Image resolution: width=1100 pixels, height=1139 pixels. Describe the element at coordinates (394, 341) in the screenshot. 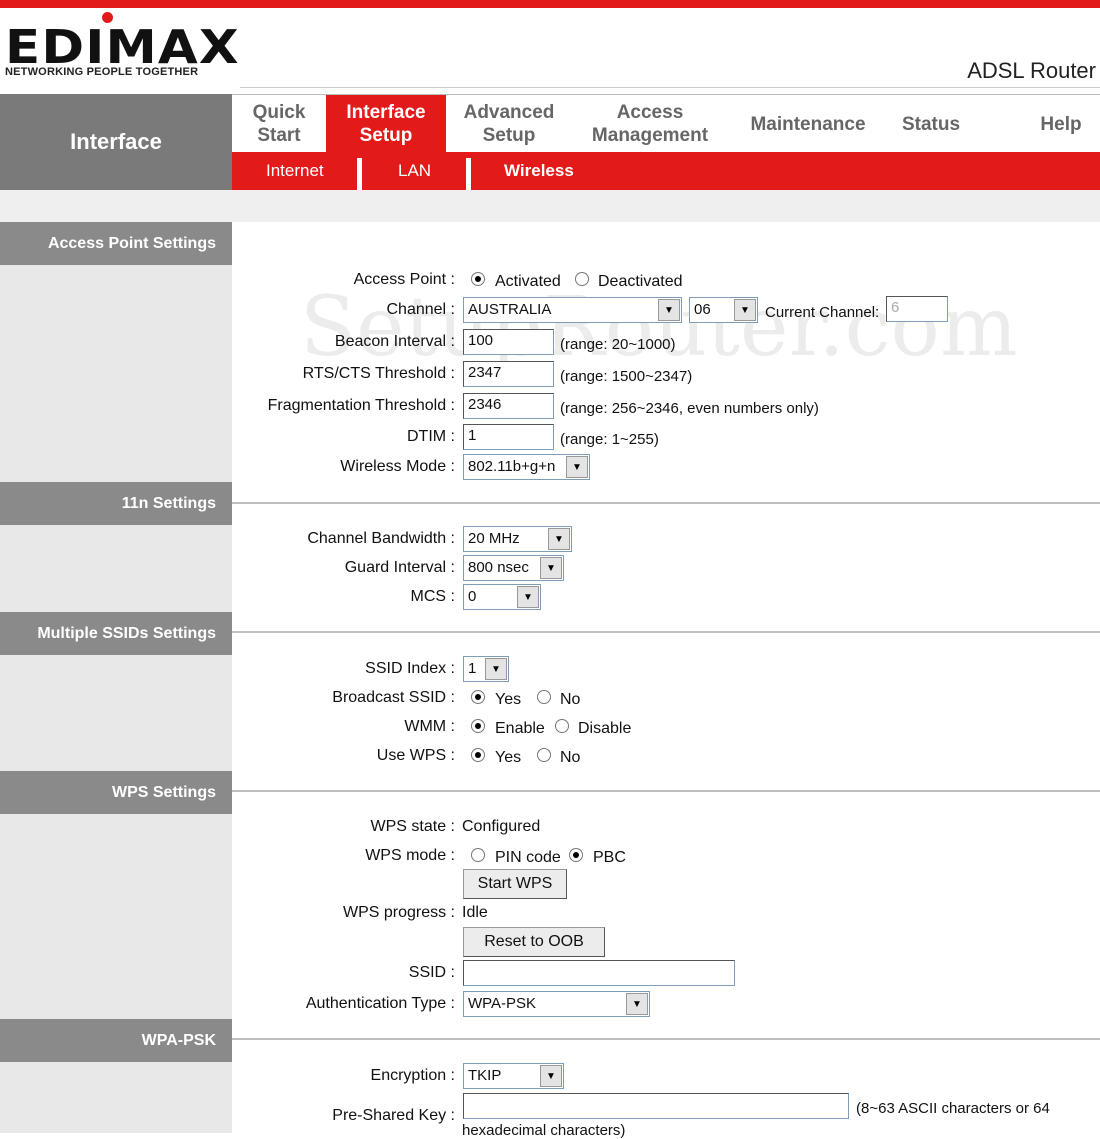

I see `beacon-interval-label: Beacon Interval :` at that location.